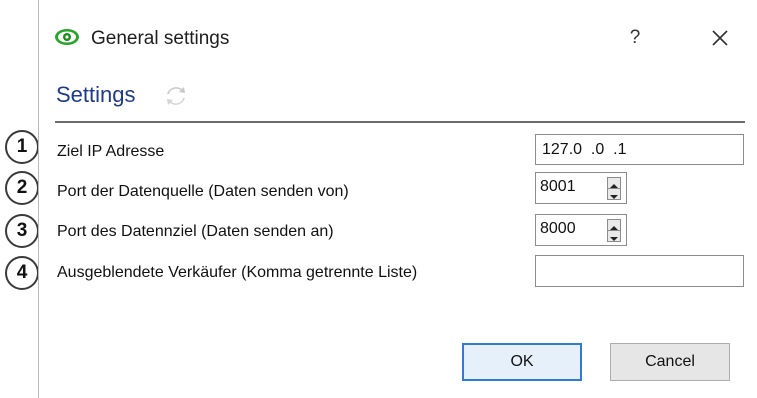  I want to click on callout-1: 1, so click(22, 147).